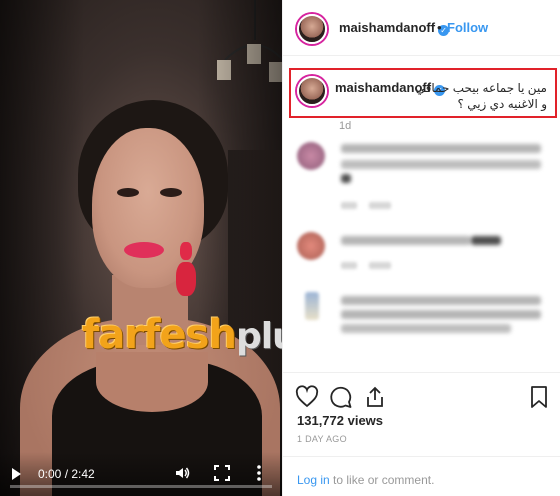 The width and height of the screenshot is (560, 496). I want to click on login-prompt: Log in to like or comment., so click(365, 480).